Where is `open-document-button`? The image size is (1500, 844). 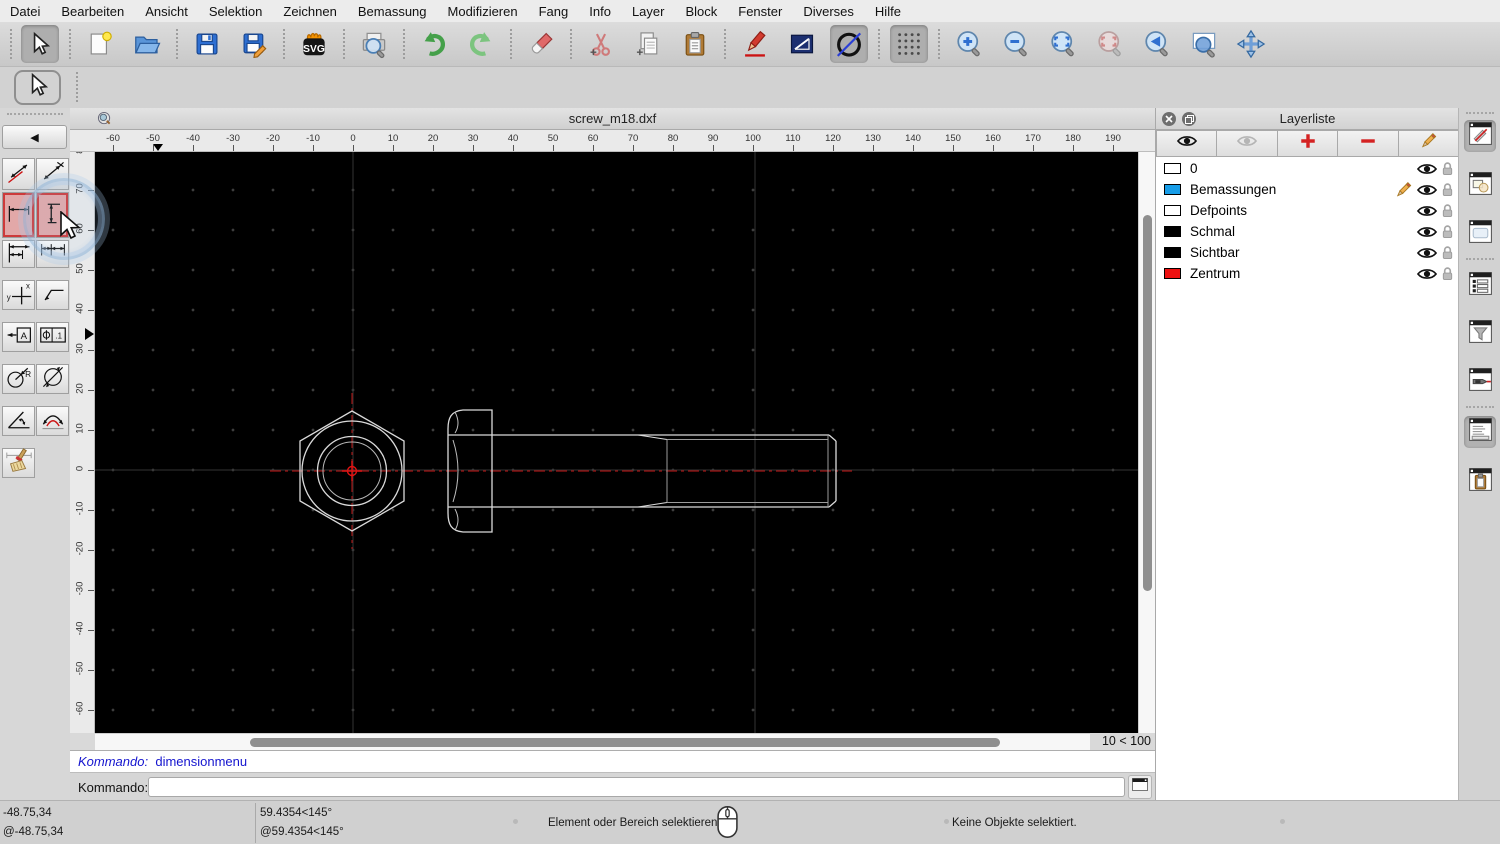 open-document-button is located at coordinates (147, 44).